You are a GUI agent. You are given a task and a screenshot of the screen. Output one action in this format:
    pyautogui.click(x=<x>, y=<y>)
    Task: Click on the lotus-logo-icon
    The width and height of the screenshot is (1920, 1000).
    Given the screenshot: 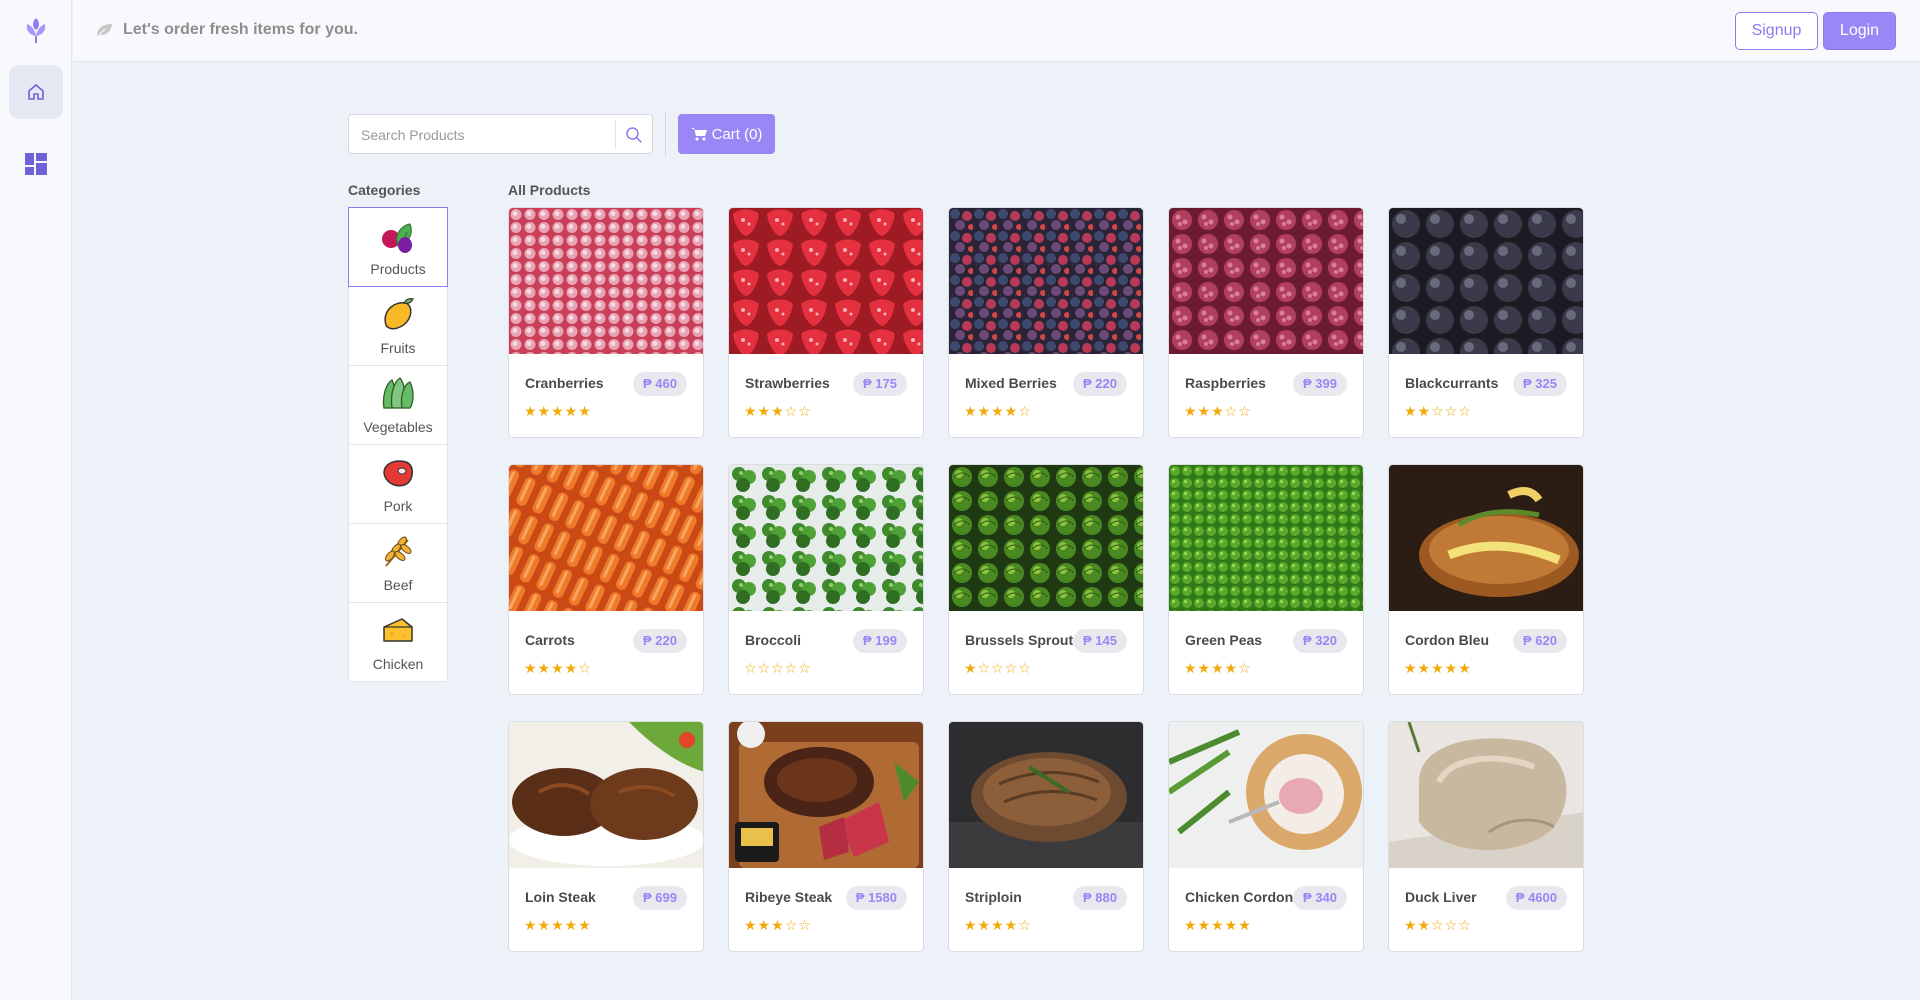 What is the action you would take?
    pyautogui.click(x=36, y=30)
    